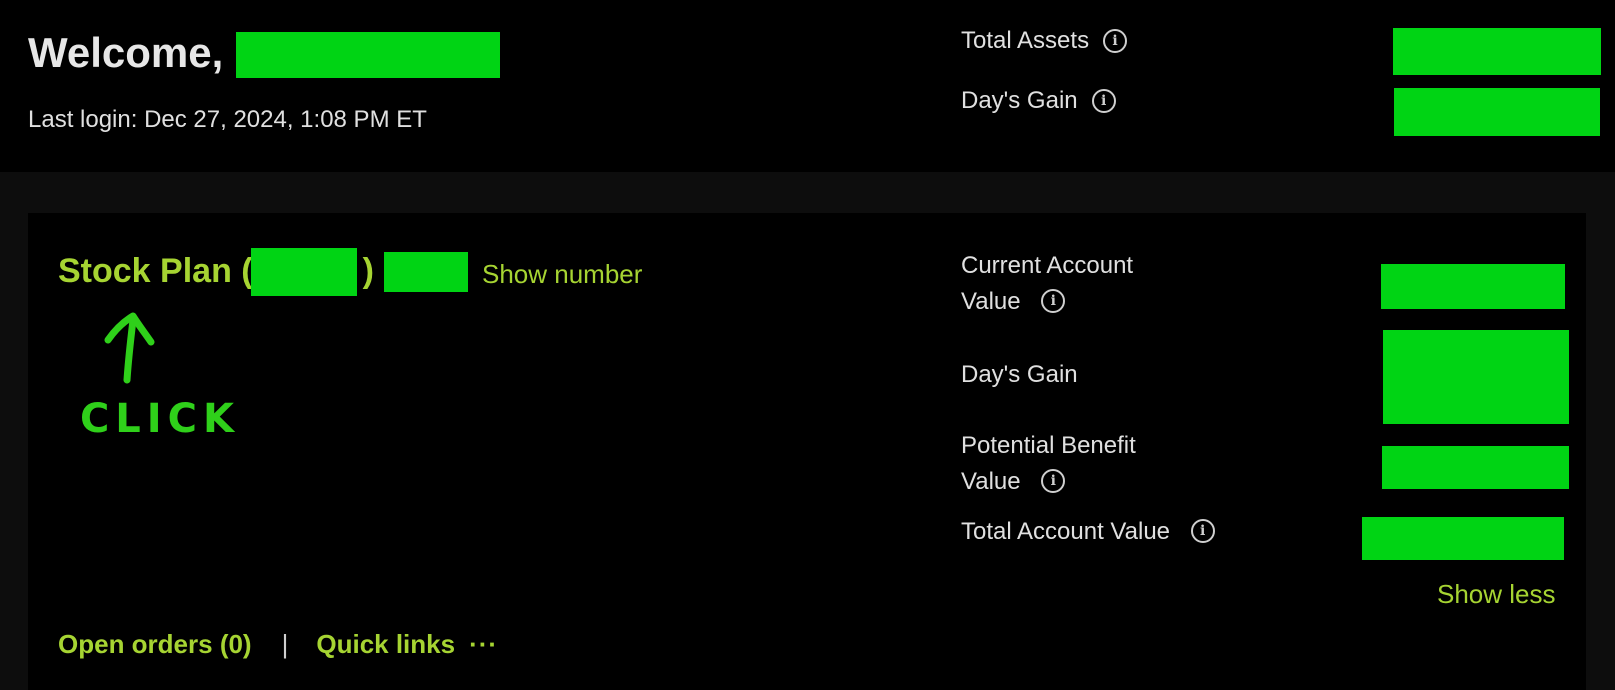 The image size is (1615, 690). Describe the element at coordinates (1066, 531) in the screenshot. I see `total-account-value-label: Total Account Value` at that location.